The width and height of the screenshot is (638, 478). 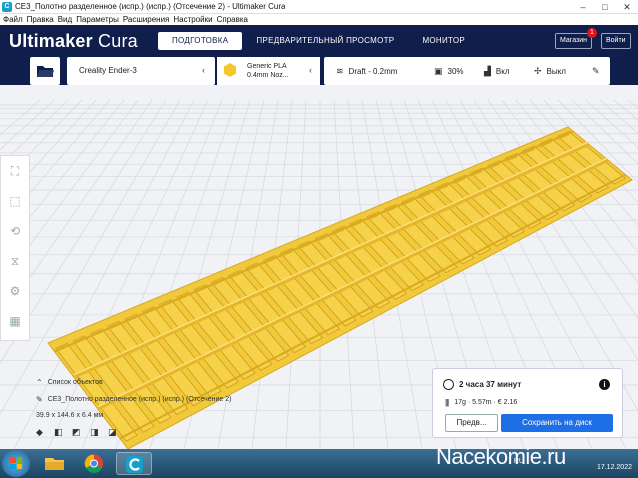 What do you see at coordinates (134, 463) in the screenshot?
I see `cura-taskbar-icon` at bounding box center [134, 463].